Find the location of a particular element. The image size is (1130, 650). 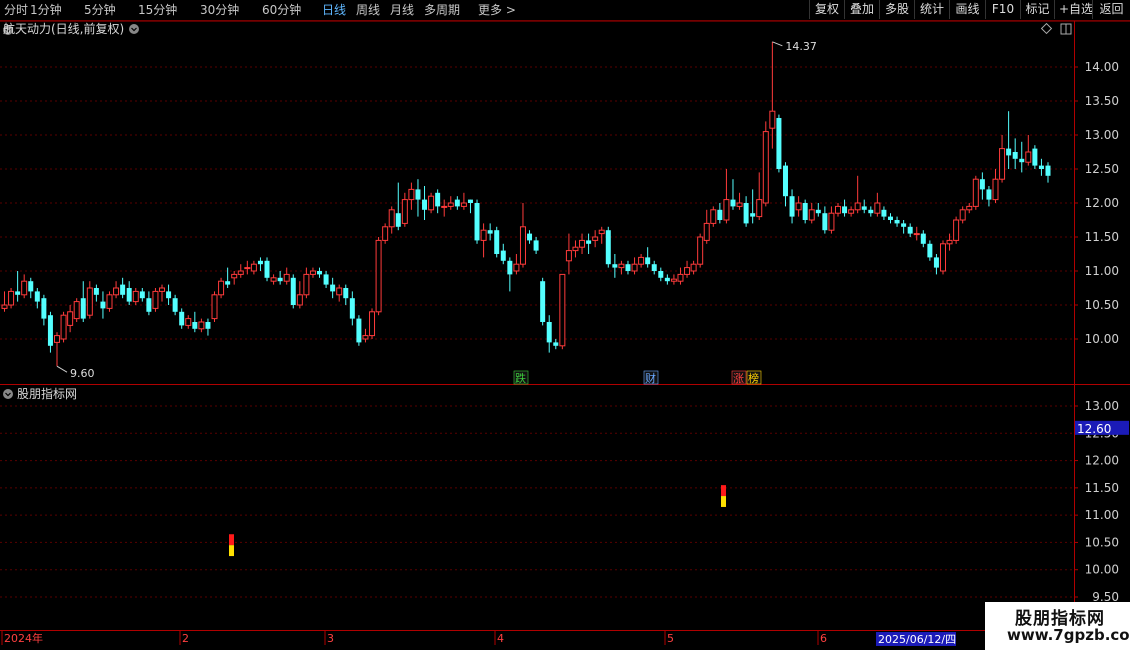

title-dropdown-icon is located at coordinates (134, 29).